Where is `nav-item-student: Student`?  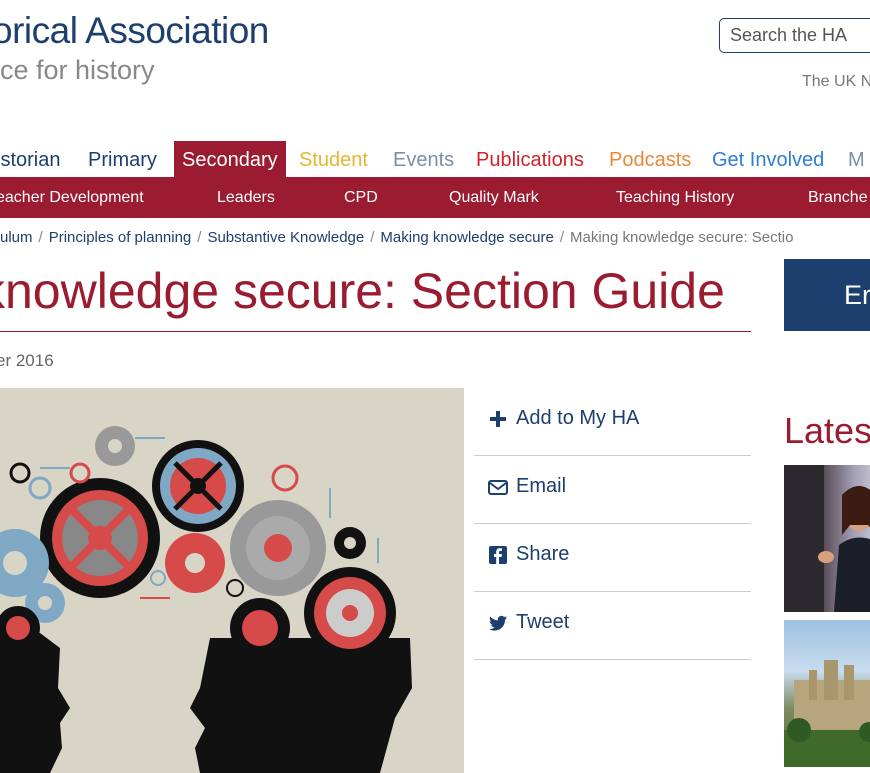 nav-item-student: Student is located at coordinates (333, 159).